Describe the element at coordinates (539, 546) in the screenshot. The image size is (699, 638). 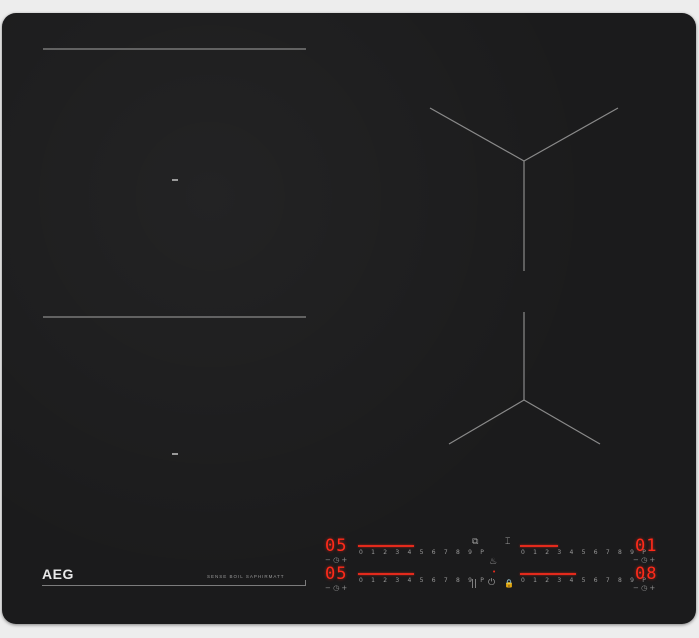
I see `power-bar-right-upper` at that location.